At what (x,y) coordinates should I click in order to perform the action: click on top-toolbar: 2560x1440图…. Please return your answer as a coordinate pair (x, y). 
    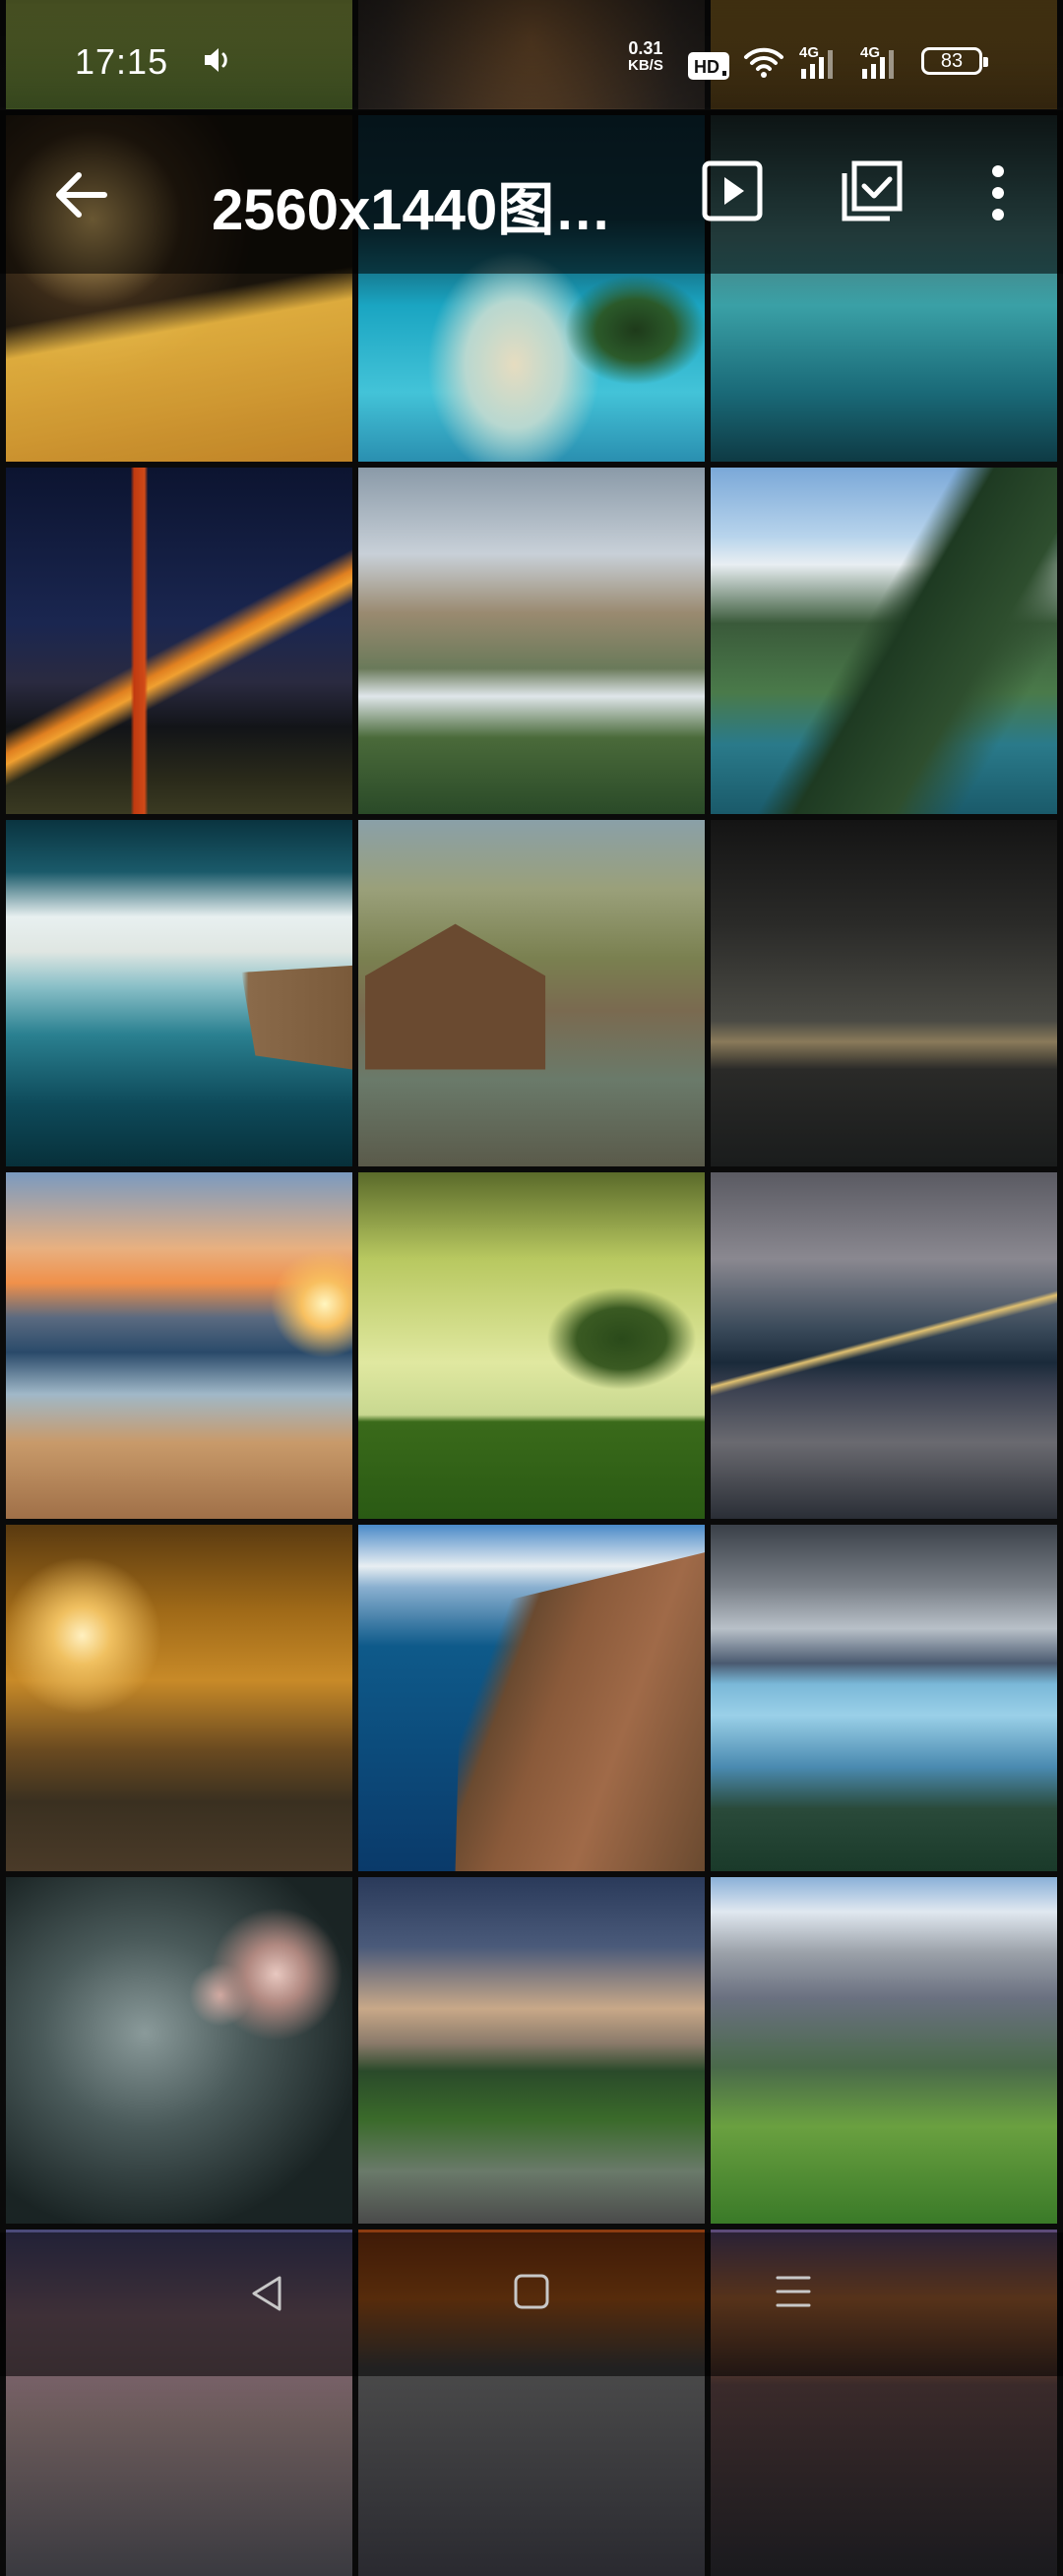
    Looking at the image, I should click on (531, 192).